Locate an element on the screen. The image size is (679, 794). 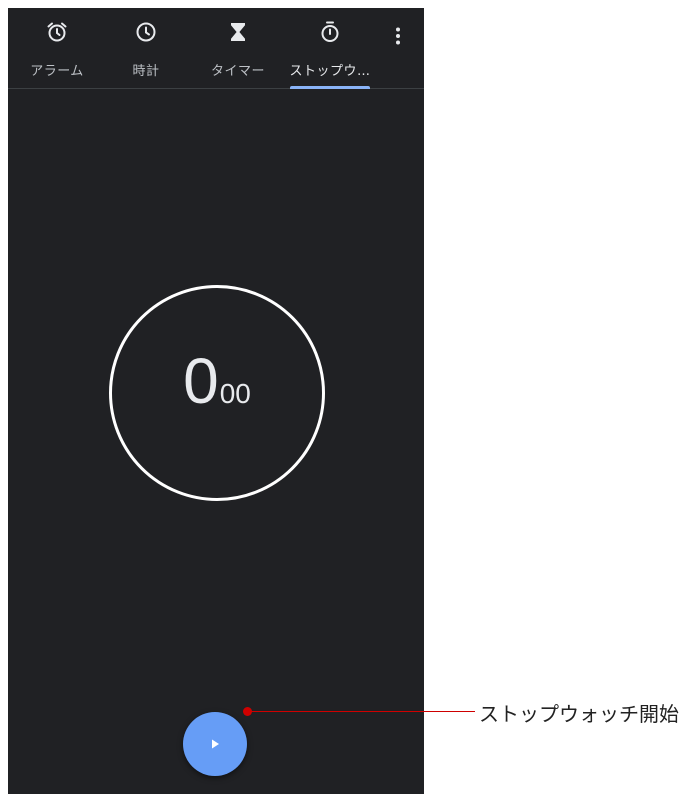
elapsed-seconds: 0 is located at coordinates (201, 381).